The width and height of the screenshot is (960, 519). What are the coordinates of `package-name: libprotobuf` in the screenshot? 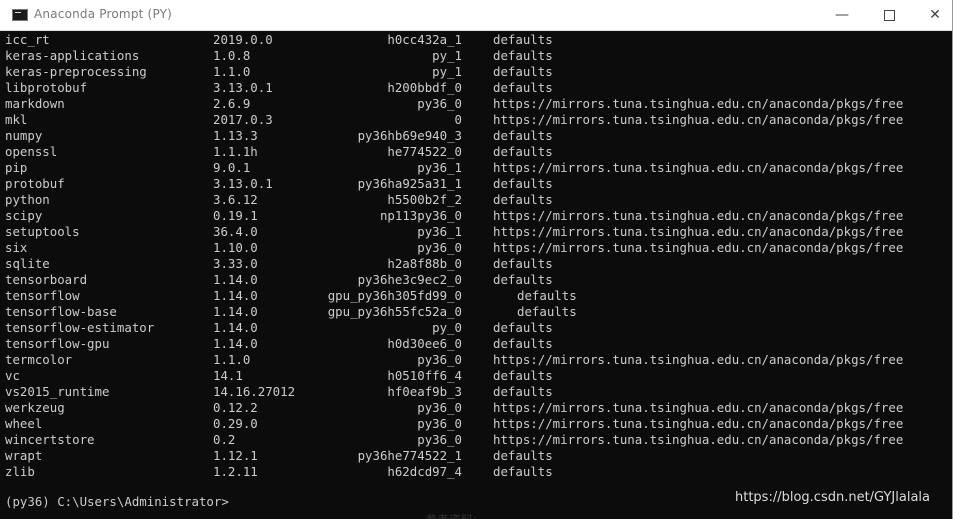 It's located at (46, 87).